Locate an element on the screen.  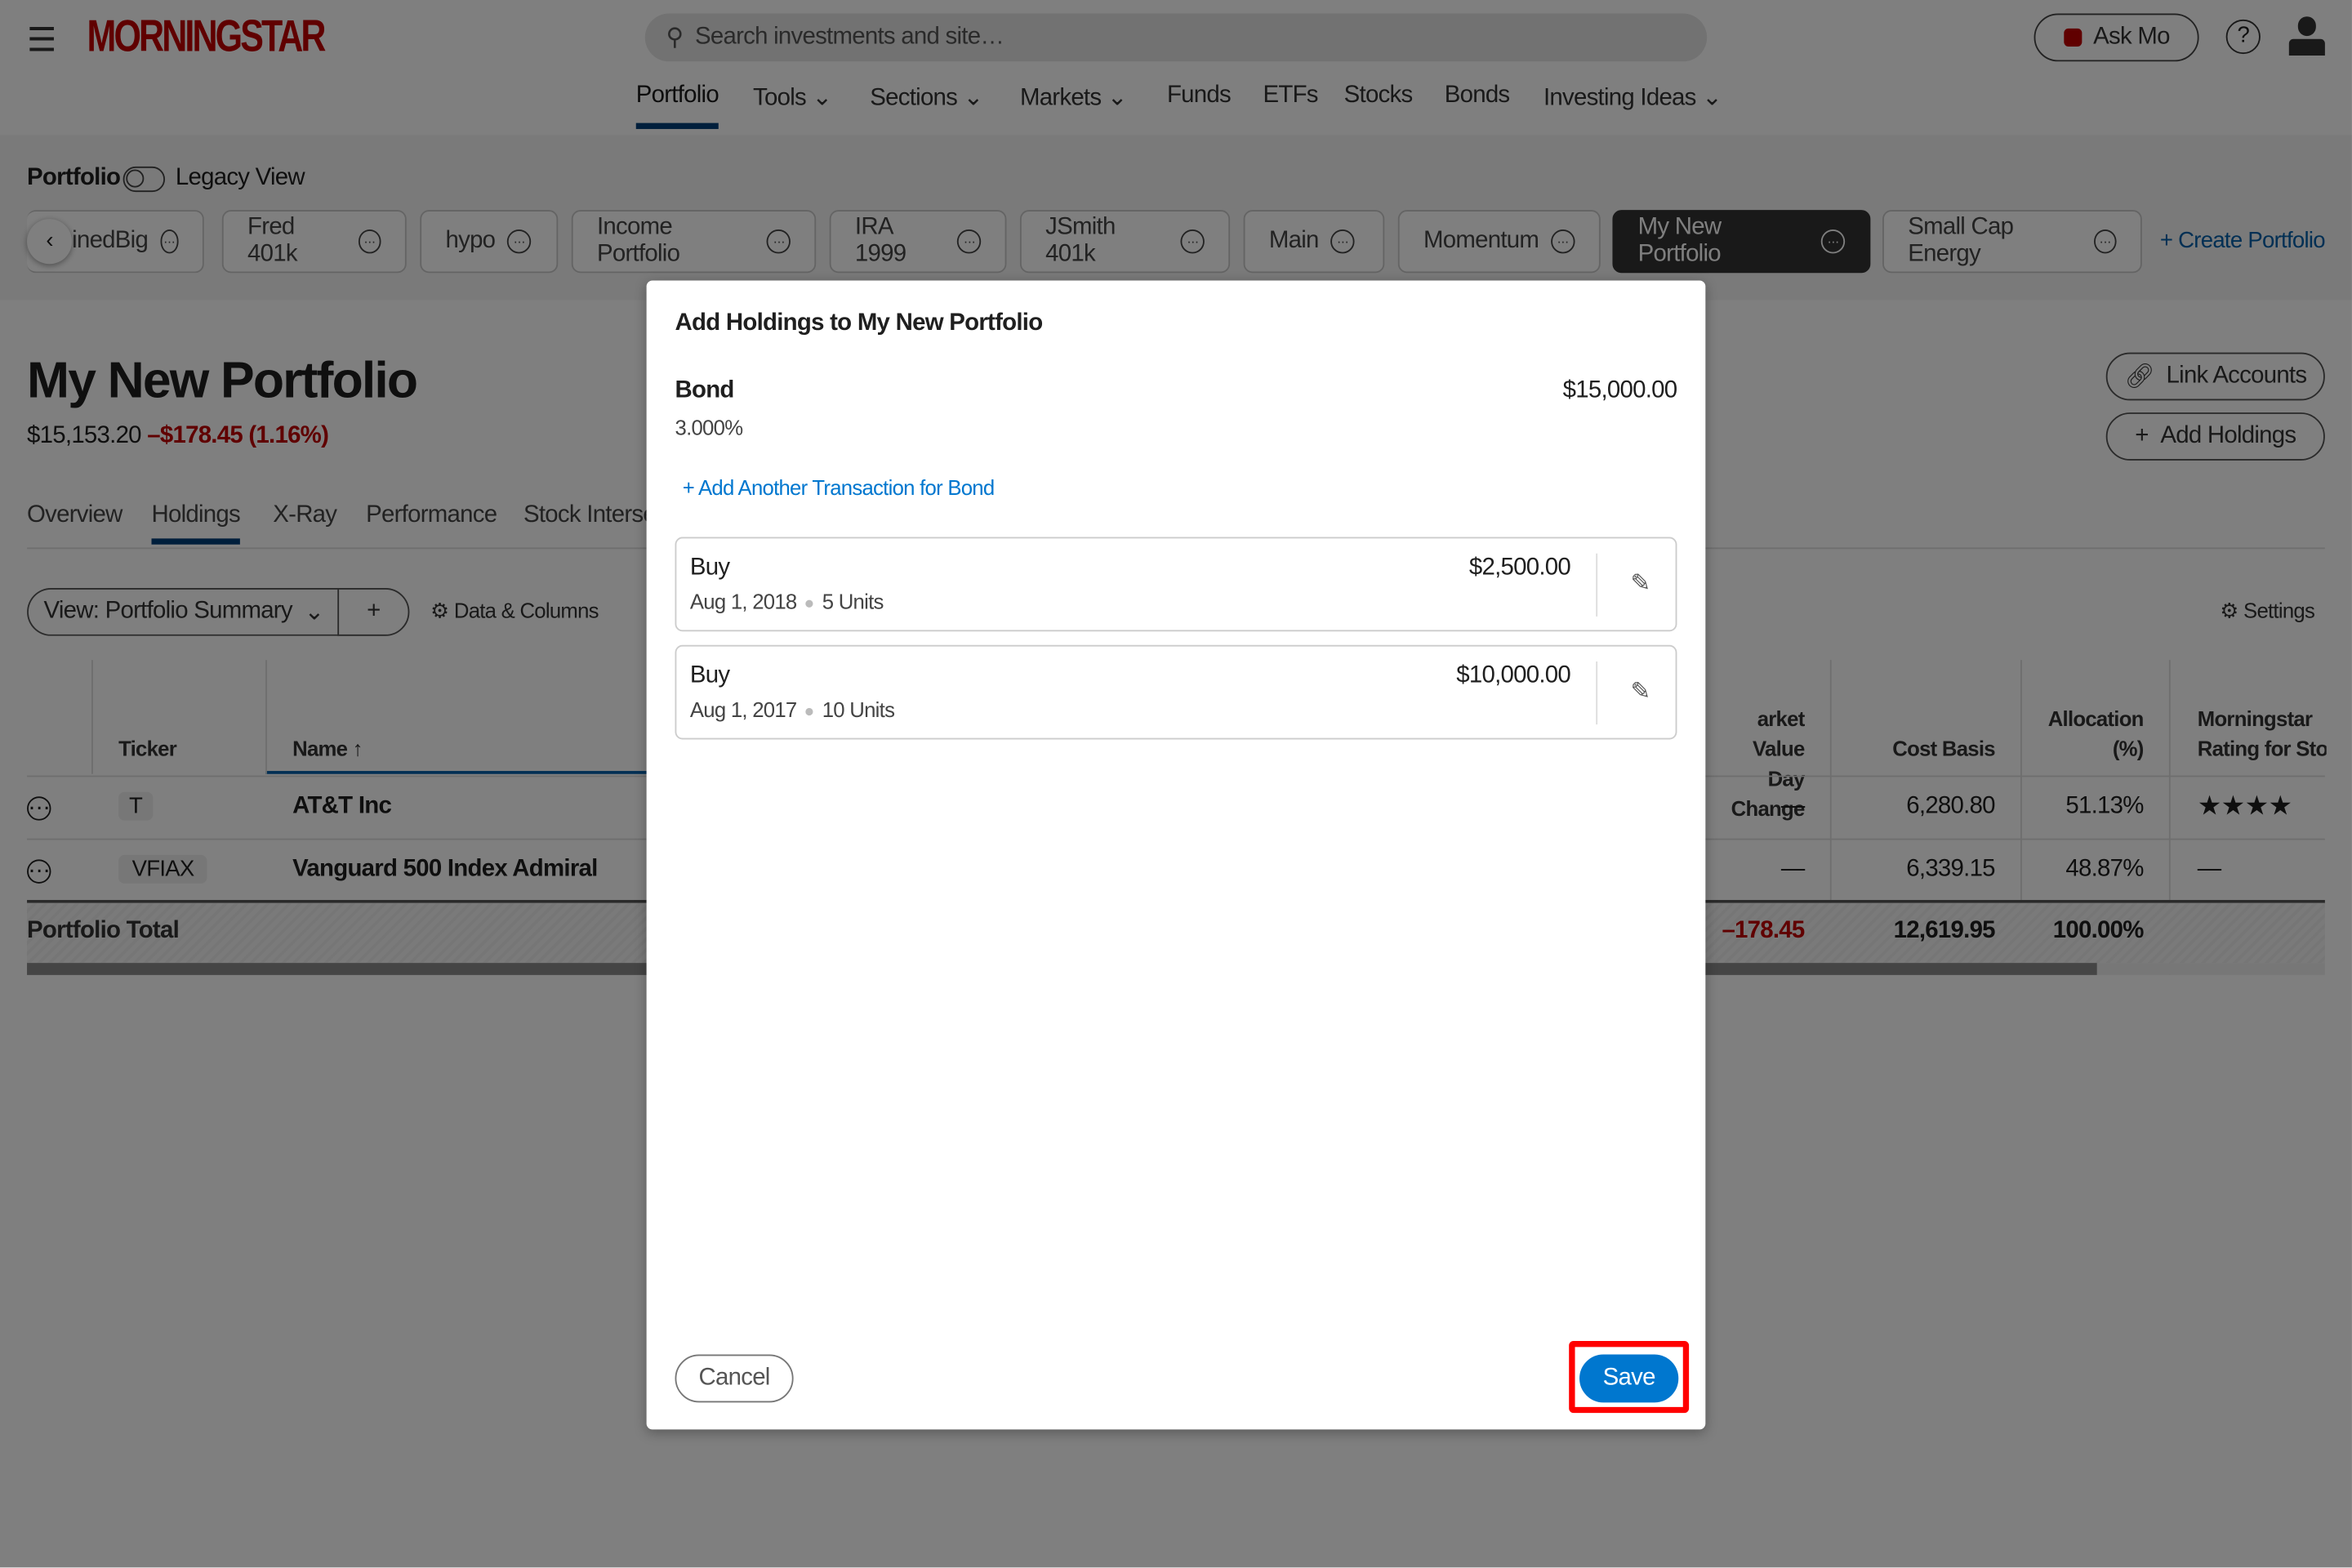
holding-total: $15,000.00 is located at coordinates (1619, 390).